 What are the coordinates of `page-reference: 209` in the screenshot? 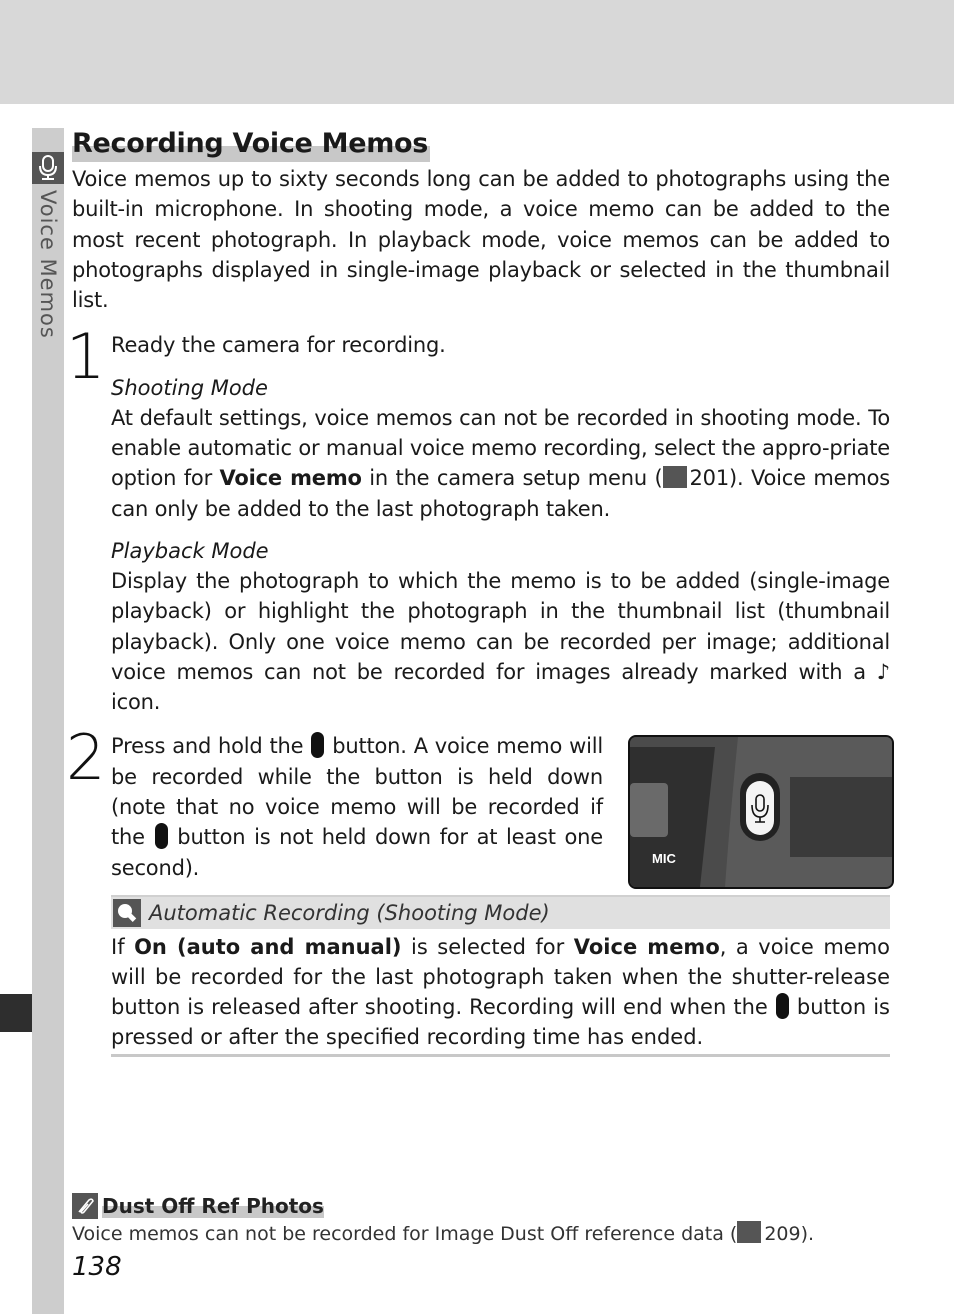 It's located at (782, 1234).